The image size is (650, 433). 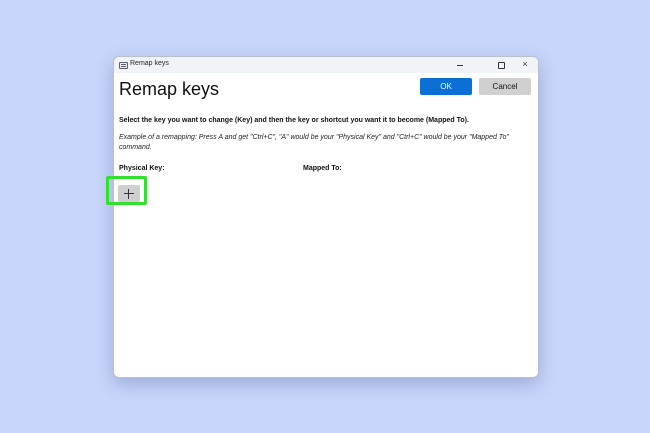 What do you see at coordinates (126, 190) in the screenshot?
I see `highlight-box` at bounding box center [126, 190].